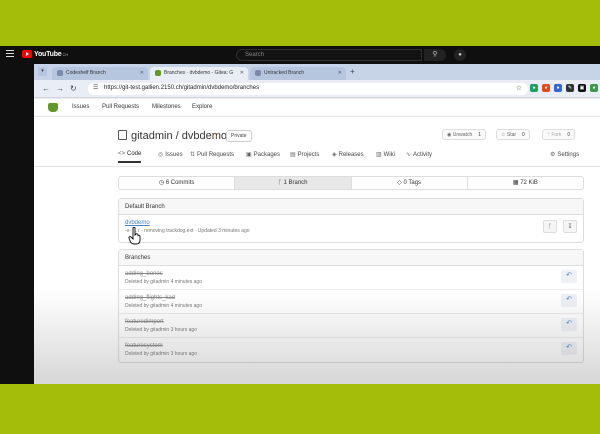 Image resolution: width=600 pixels, height=434 pixels. What do you see at coordinates (479, 135) in the screenshot?
I see `watch-count: 1` at bounding box center [479, 135].